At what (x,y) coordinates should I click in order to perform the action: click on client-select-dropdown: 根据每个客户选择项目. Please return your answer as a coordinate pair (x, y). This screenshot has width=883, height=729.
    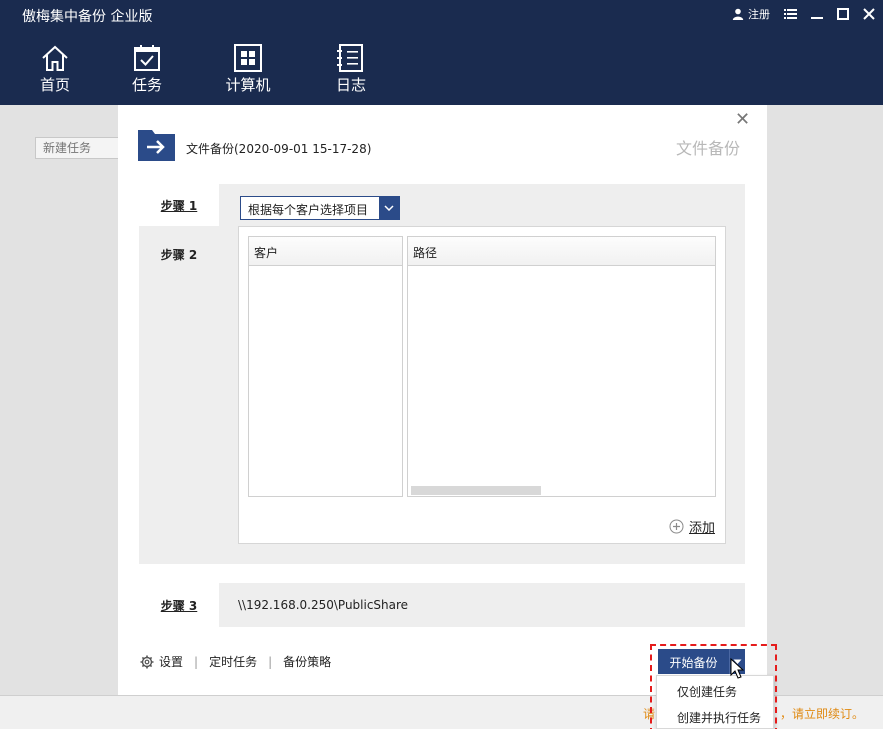
    Looking at the image, I should click on (320, 208).